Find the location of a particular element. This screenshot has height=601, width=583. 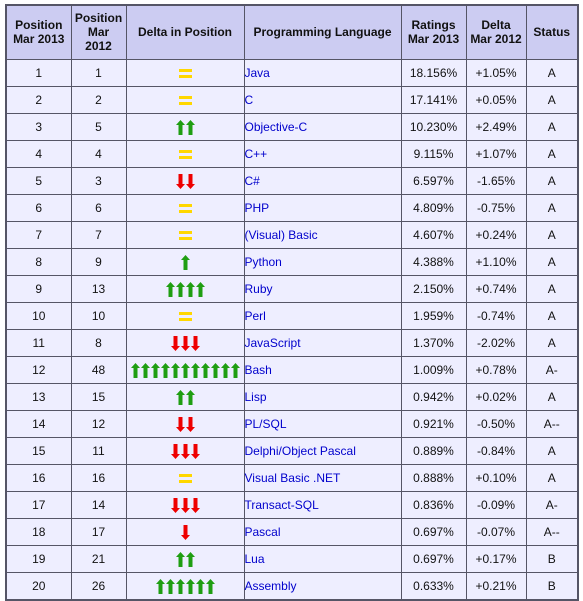

table-row: 5 3 C# 6.597% -1.65% A is located at coordinates (292, 181).